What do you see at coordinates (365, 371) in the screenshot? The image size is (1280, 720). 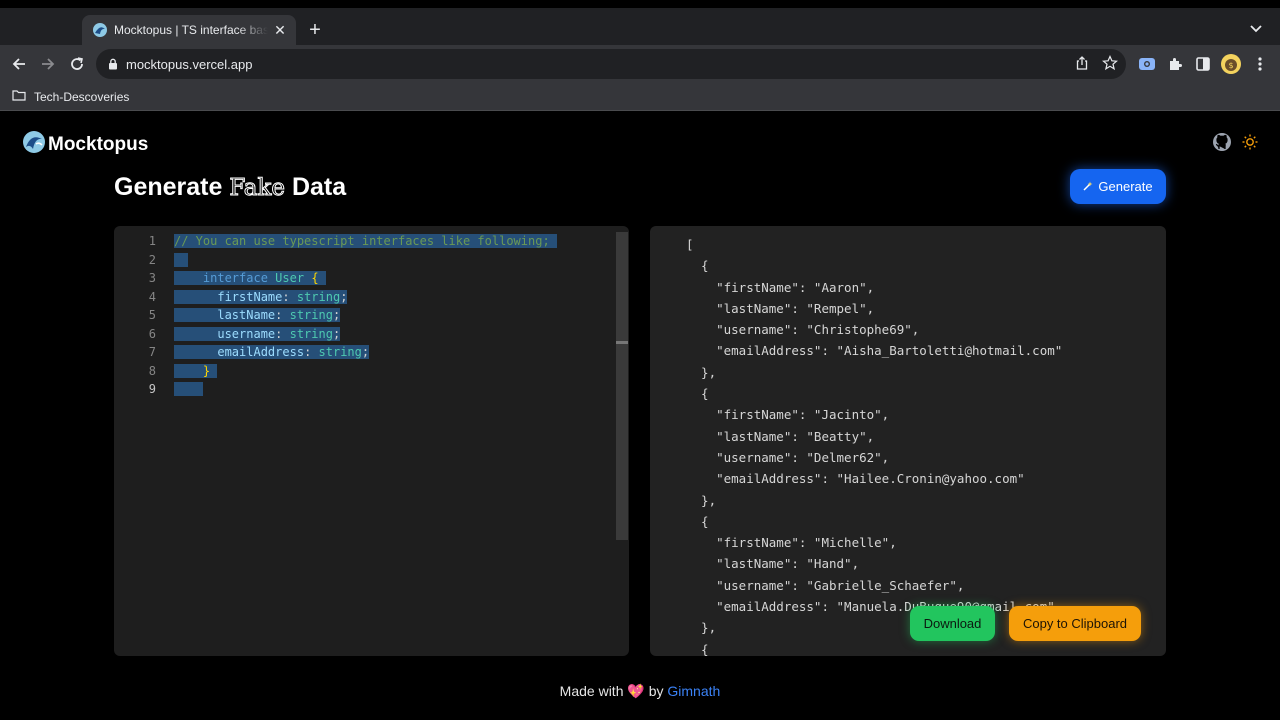 I see `code-line: }` at bounding box center [365, 371].